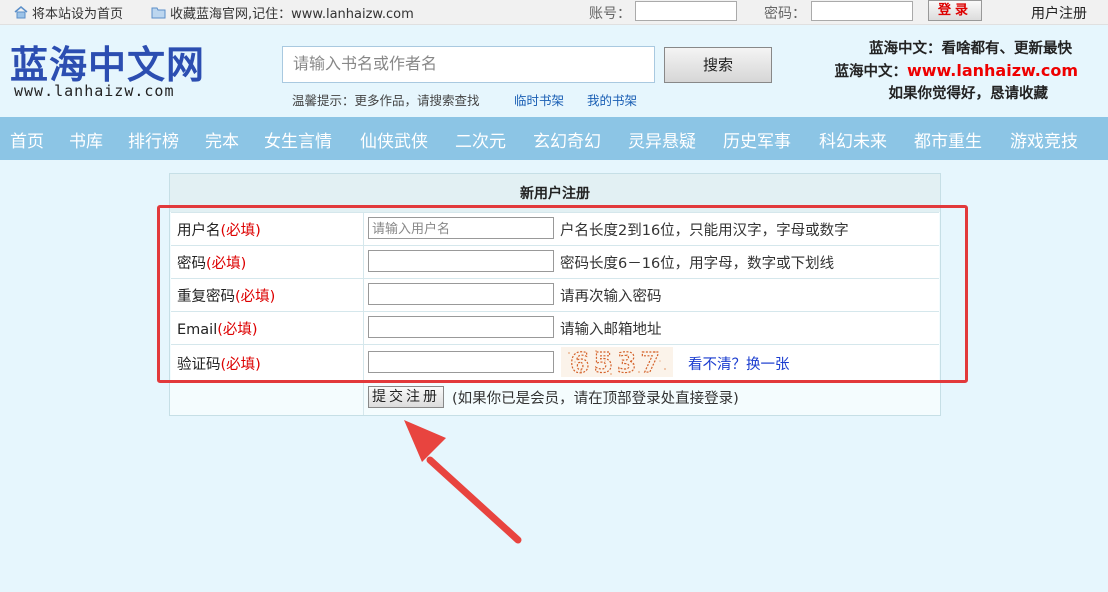 The width and height of the screenshot is (1108, 592). Describe the element at coordinates (86, 139) in the screenshot. I see `nav-item-library: 书库` at that location.